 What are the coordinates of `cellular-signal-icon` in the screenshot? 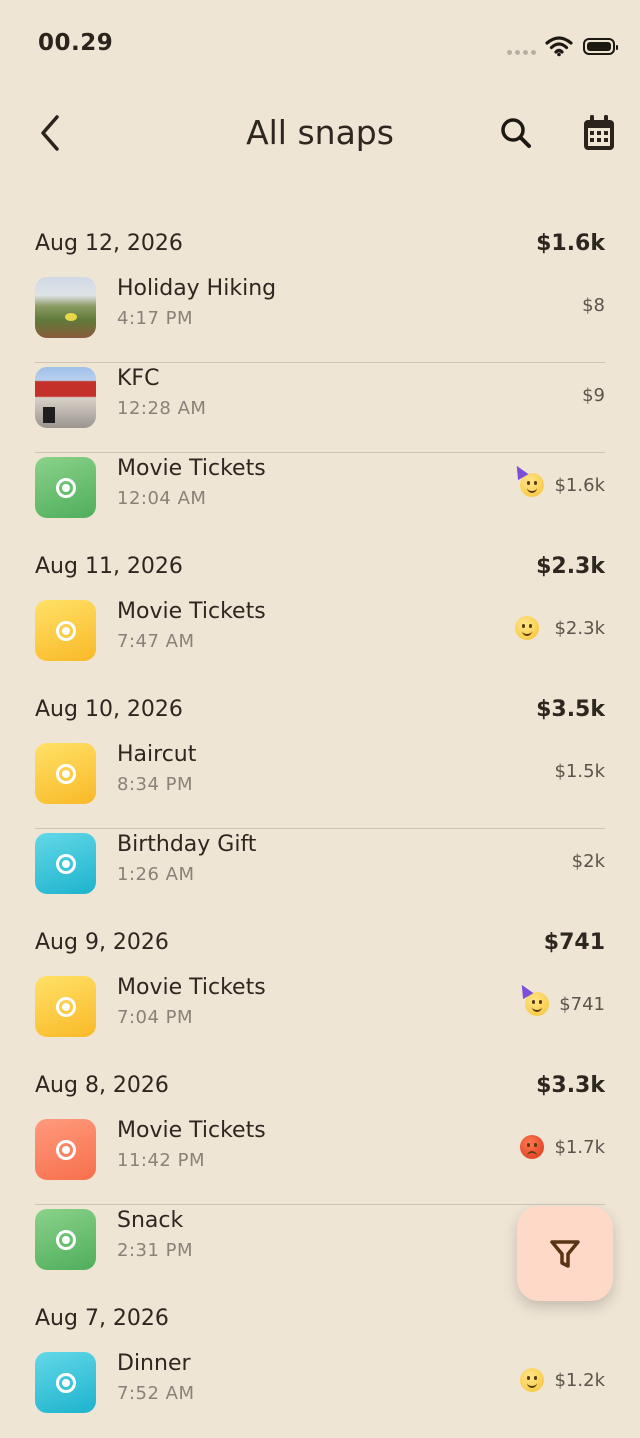 It's located at (521, 52).